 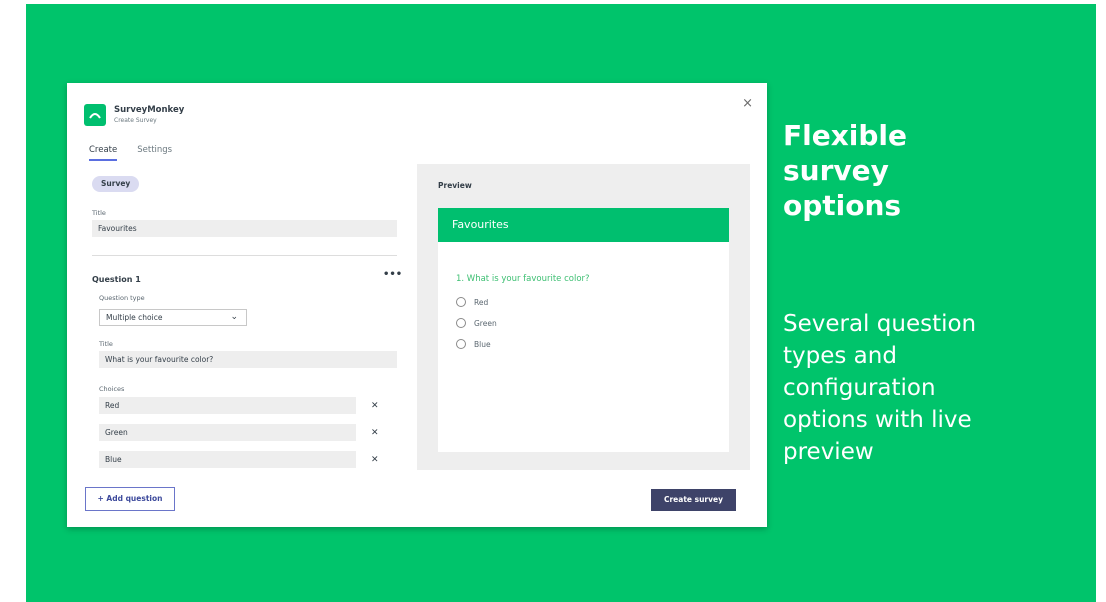 What do you see at coordinates (122, 298) in the screenshot?
I see `question-type-label: Question type` at bounding box center [122, 298].